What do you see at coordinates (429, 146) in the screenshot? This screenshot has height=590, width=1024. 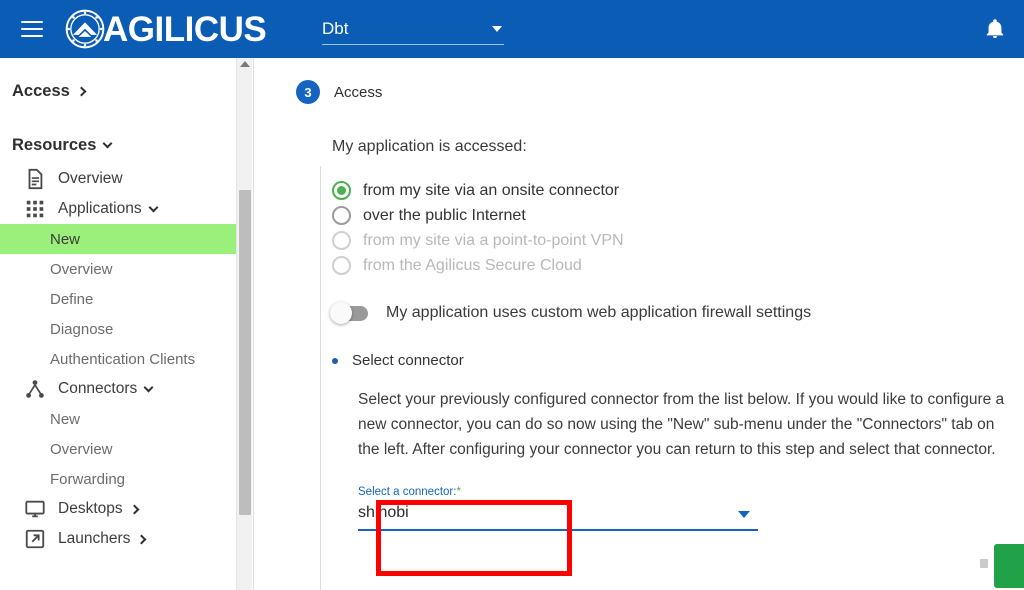 I see `access-question-label: My application is accessed:` at bounding box center [429, 146].